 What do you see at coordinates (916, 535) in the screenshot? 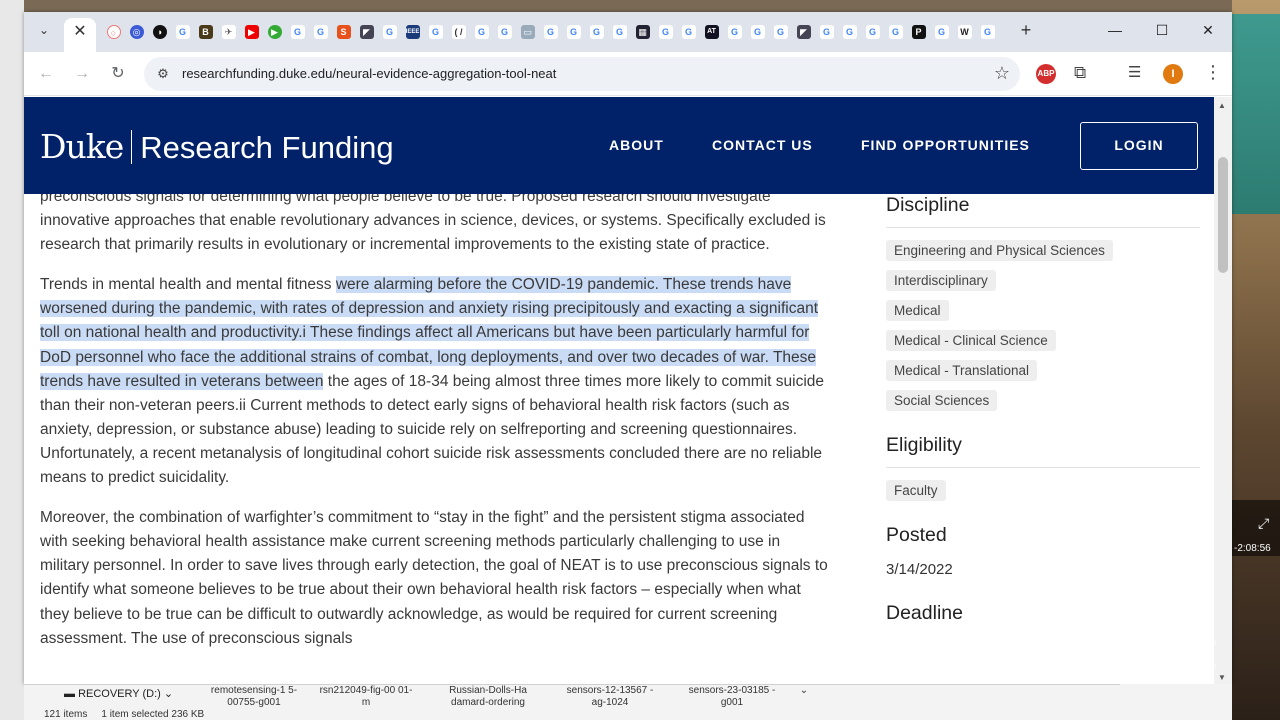
I see `posted-heading: Posted` at bounding box center [916, 535].